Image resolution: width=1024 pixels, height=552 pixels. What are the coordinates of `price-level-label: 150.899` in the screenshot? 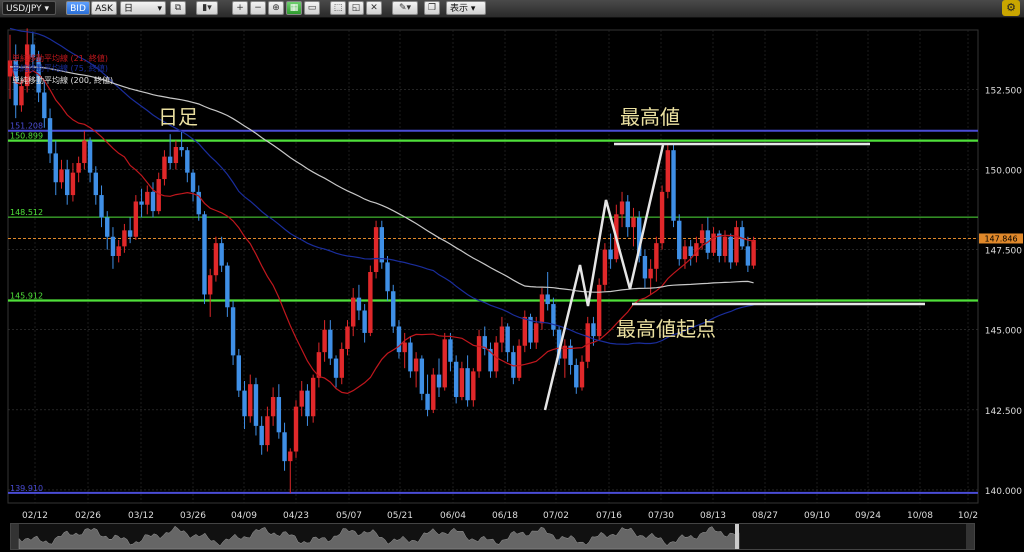 It's located at (26, 136).